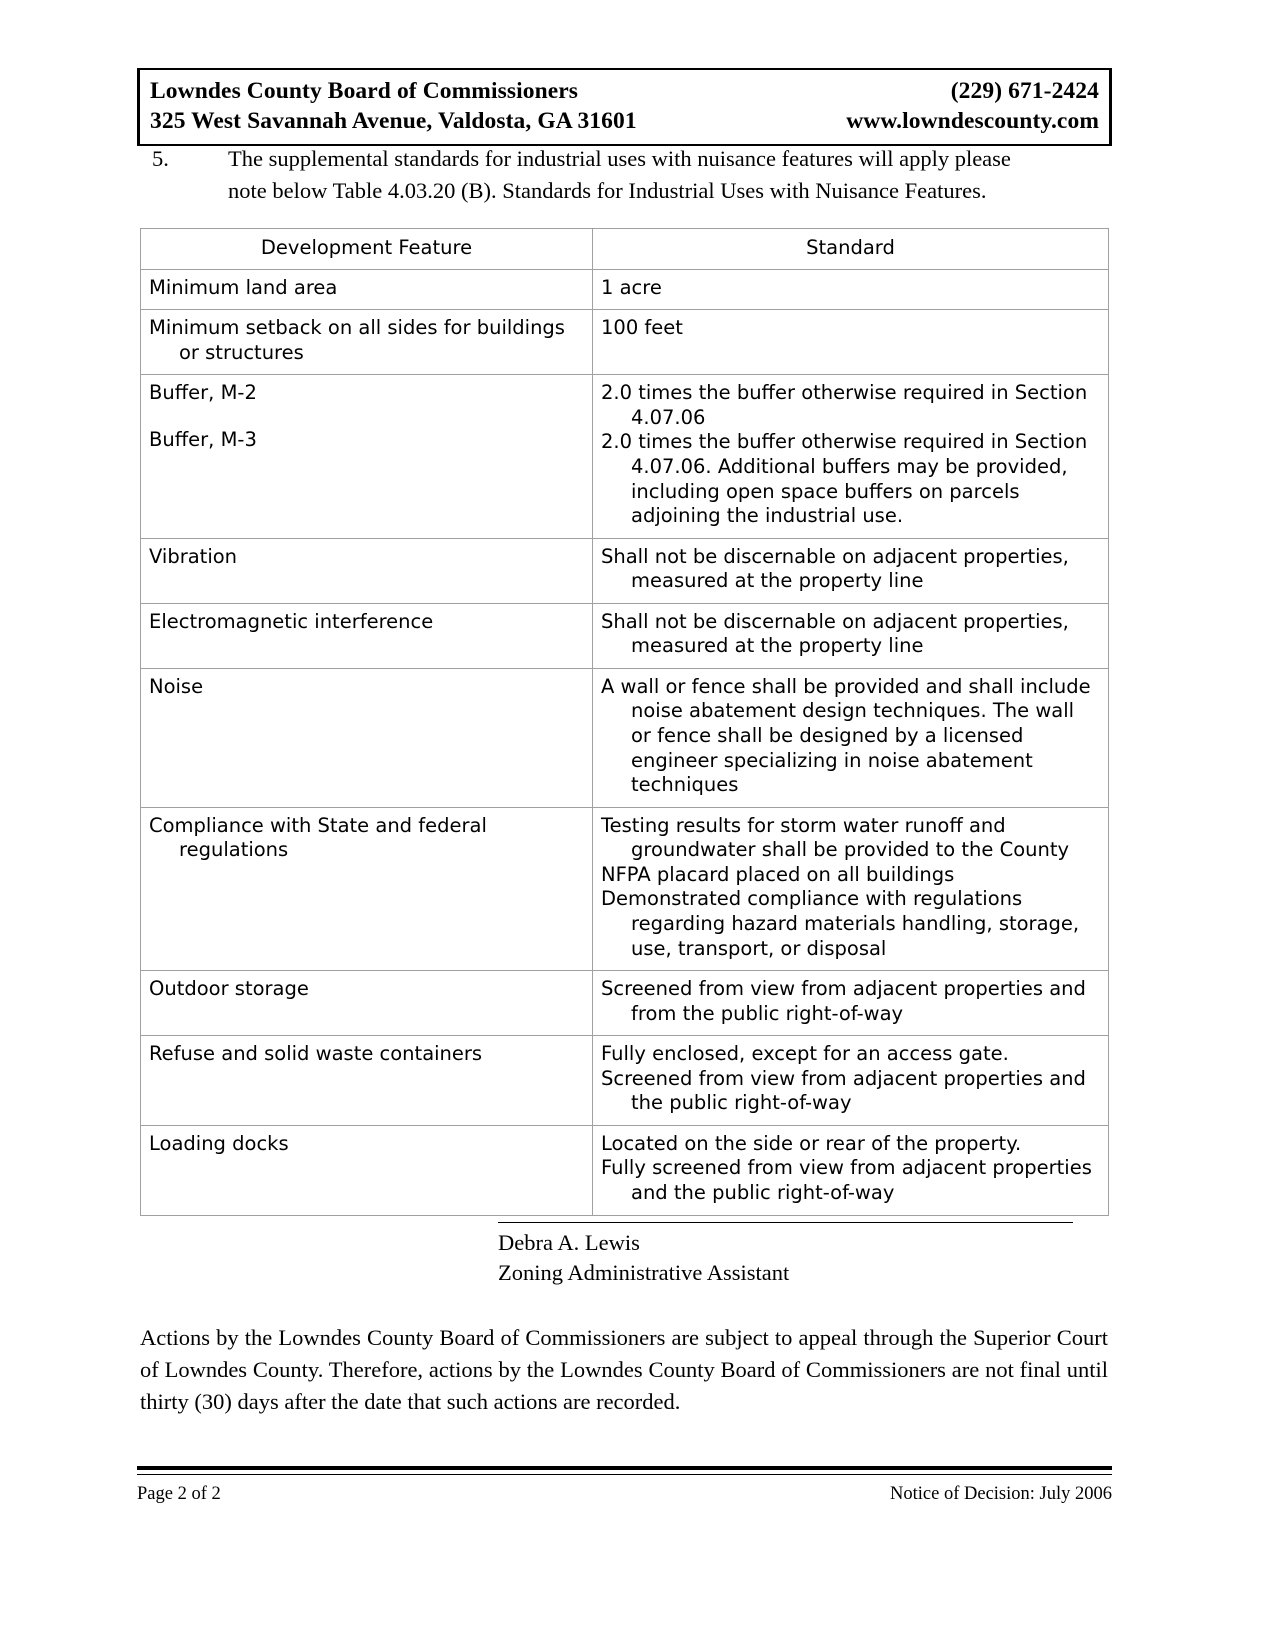 The height and width of the screenshot is (1651, 1275). What do you see at coordinates (243, 287) in the screenshot?
I see `feature-text: Minimum land area` at bounding box center [243, 287].